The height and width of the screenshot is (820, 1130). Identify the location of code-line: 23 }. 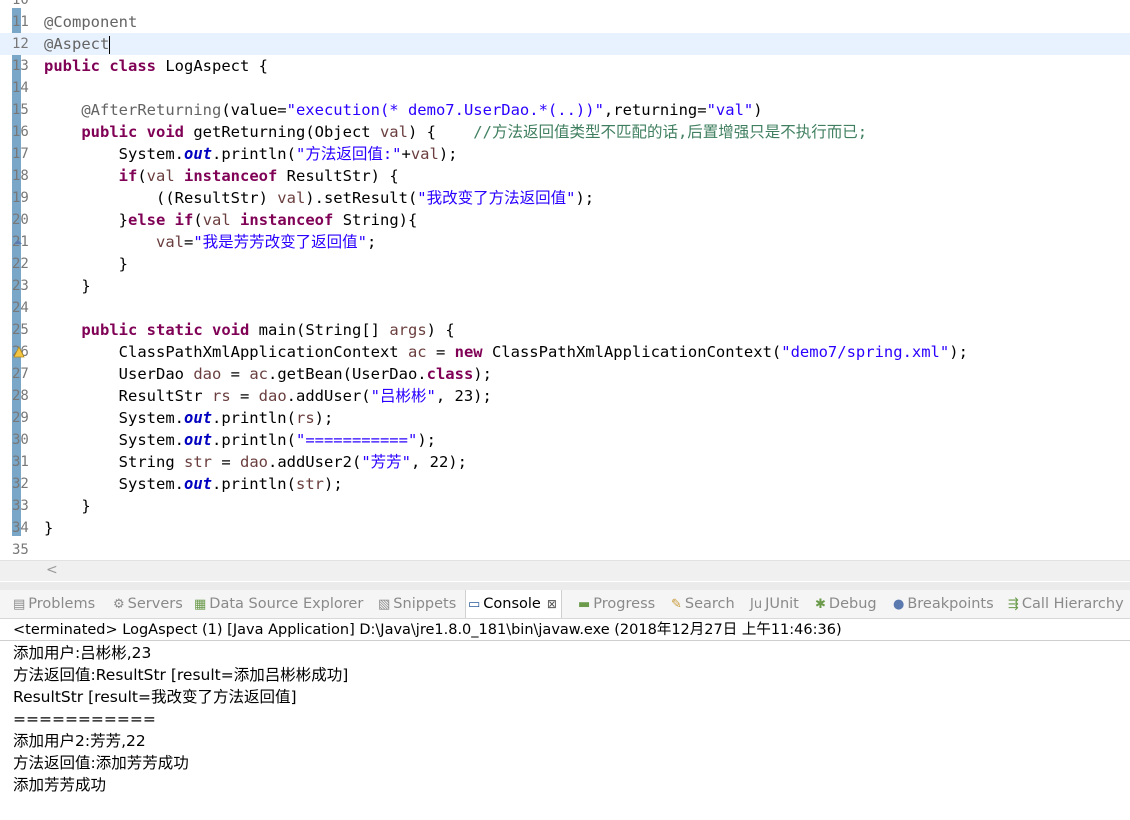
(565, 286).